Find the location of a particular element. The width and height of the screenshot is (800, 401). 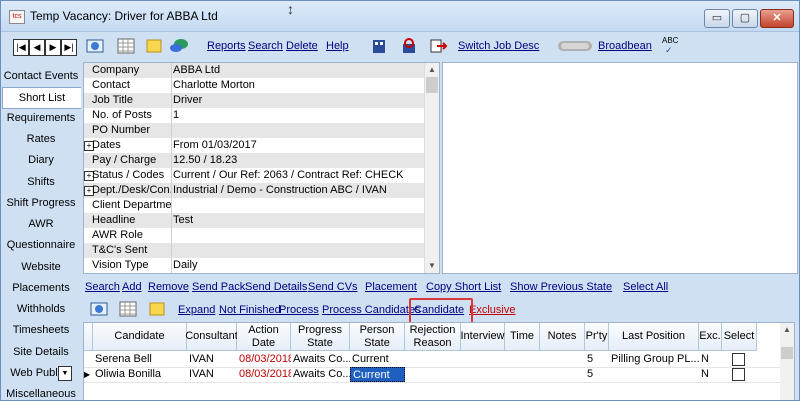

photo-icon is located at coordinates (95, 46).